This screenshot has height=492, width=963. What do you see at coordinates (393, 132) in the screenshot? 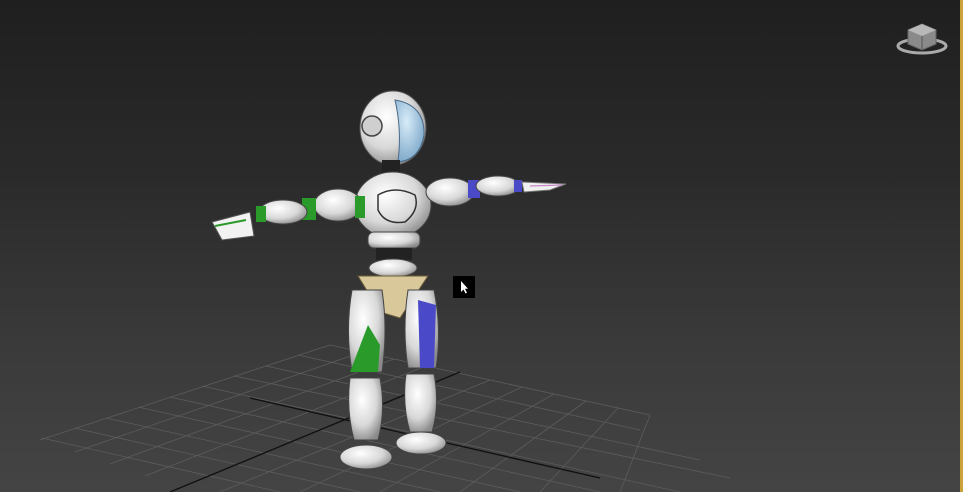
I see `robot-head` at bounding box center [393, 132].